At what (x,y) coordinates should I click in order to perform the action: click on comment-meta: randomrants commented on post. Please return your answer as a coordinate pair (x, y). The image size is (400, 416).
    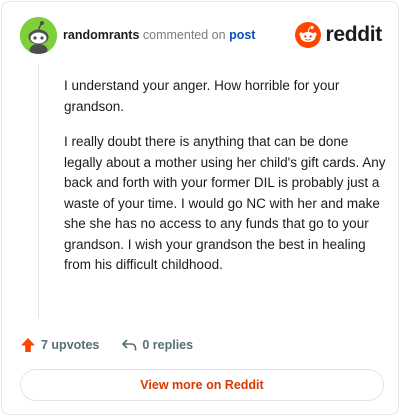
    Looking at the image, I should click on (159, 35).